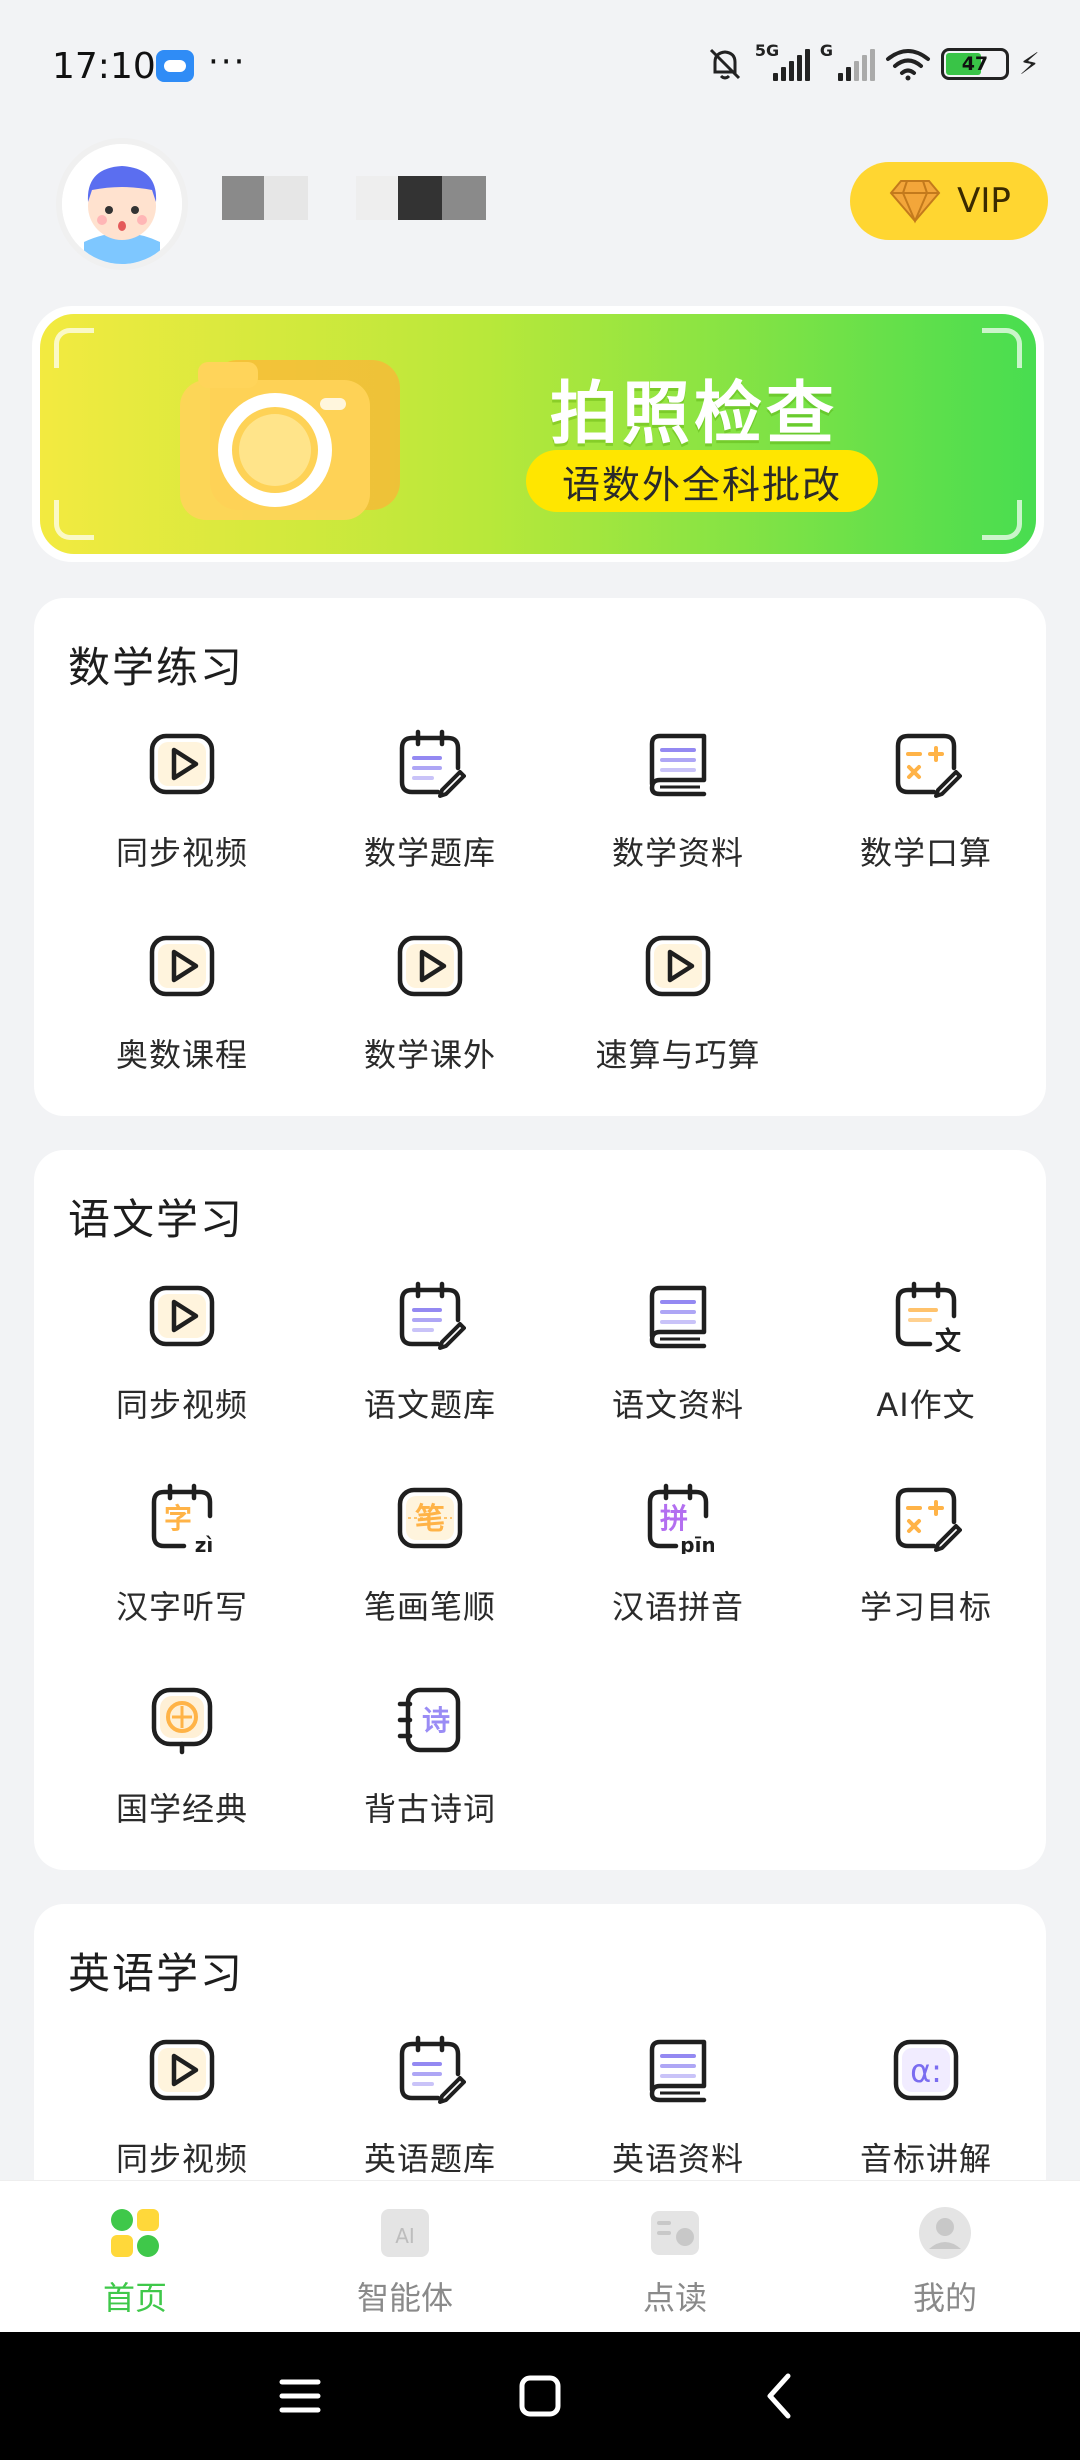 The width and height of the screenshot is (1080, 2460). Describe the element at coordinates (182, 1720) in the screenshot. I see `lantern-icon` at that location.